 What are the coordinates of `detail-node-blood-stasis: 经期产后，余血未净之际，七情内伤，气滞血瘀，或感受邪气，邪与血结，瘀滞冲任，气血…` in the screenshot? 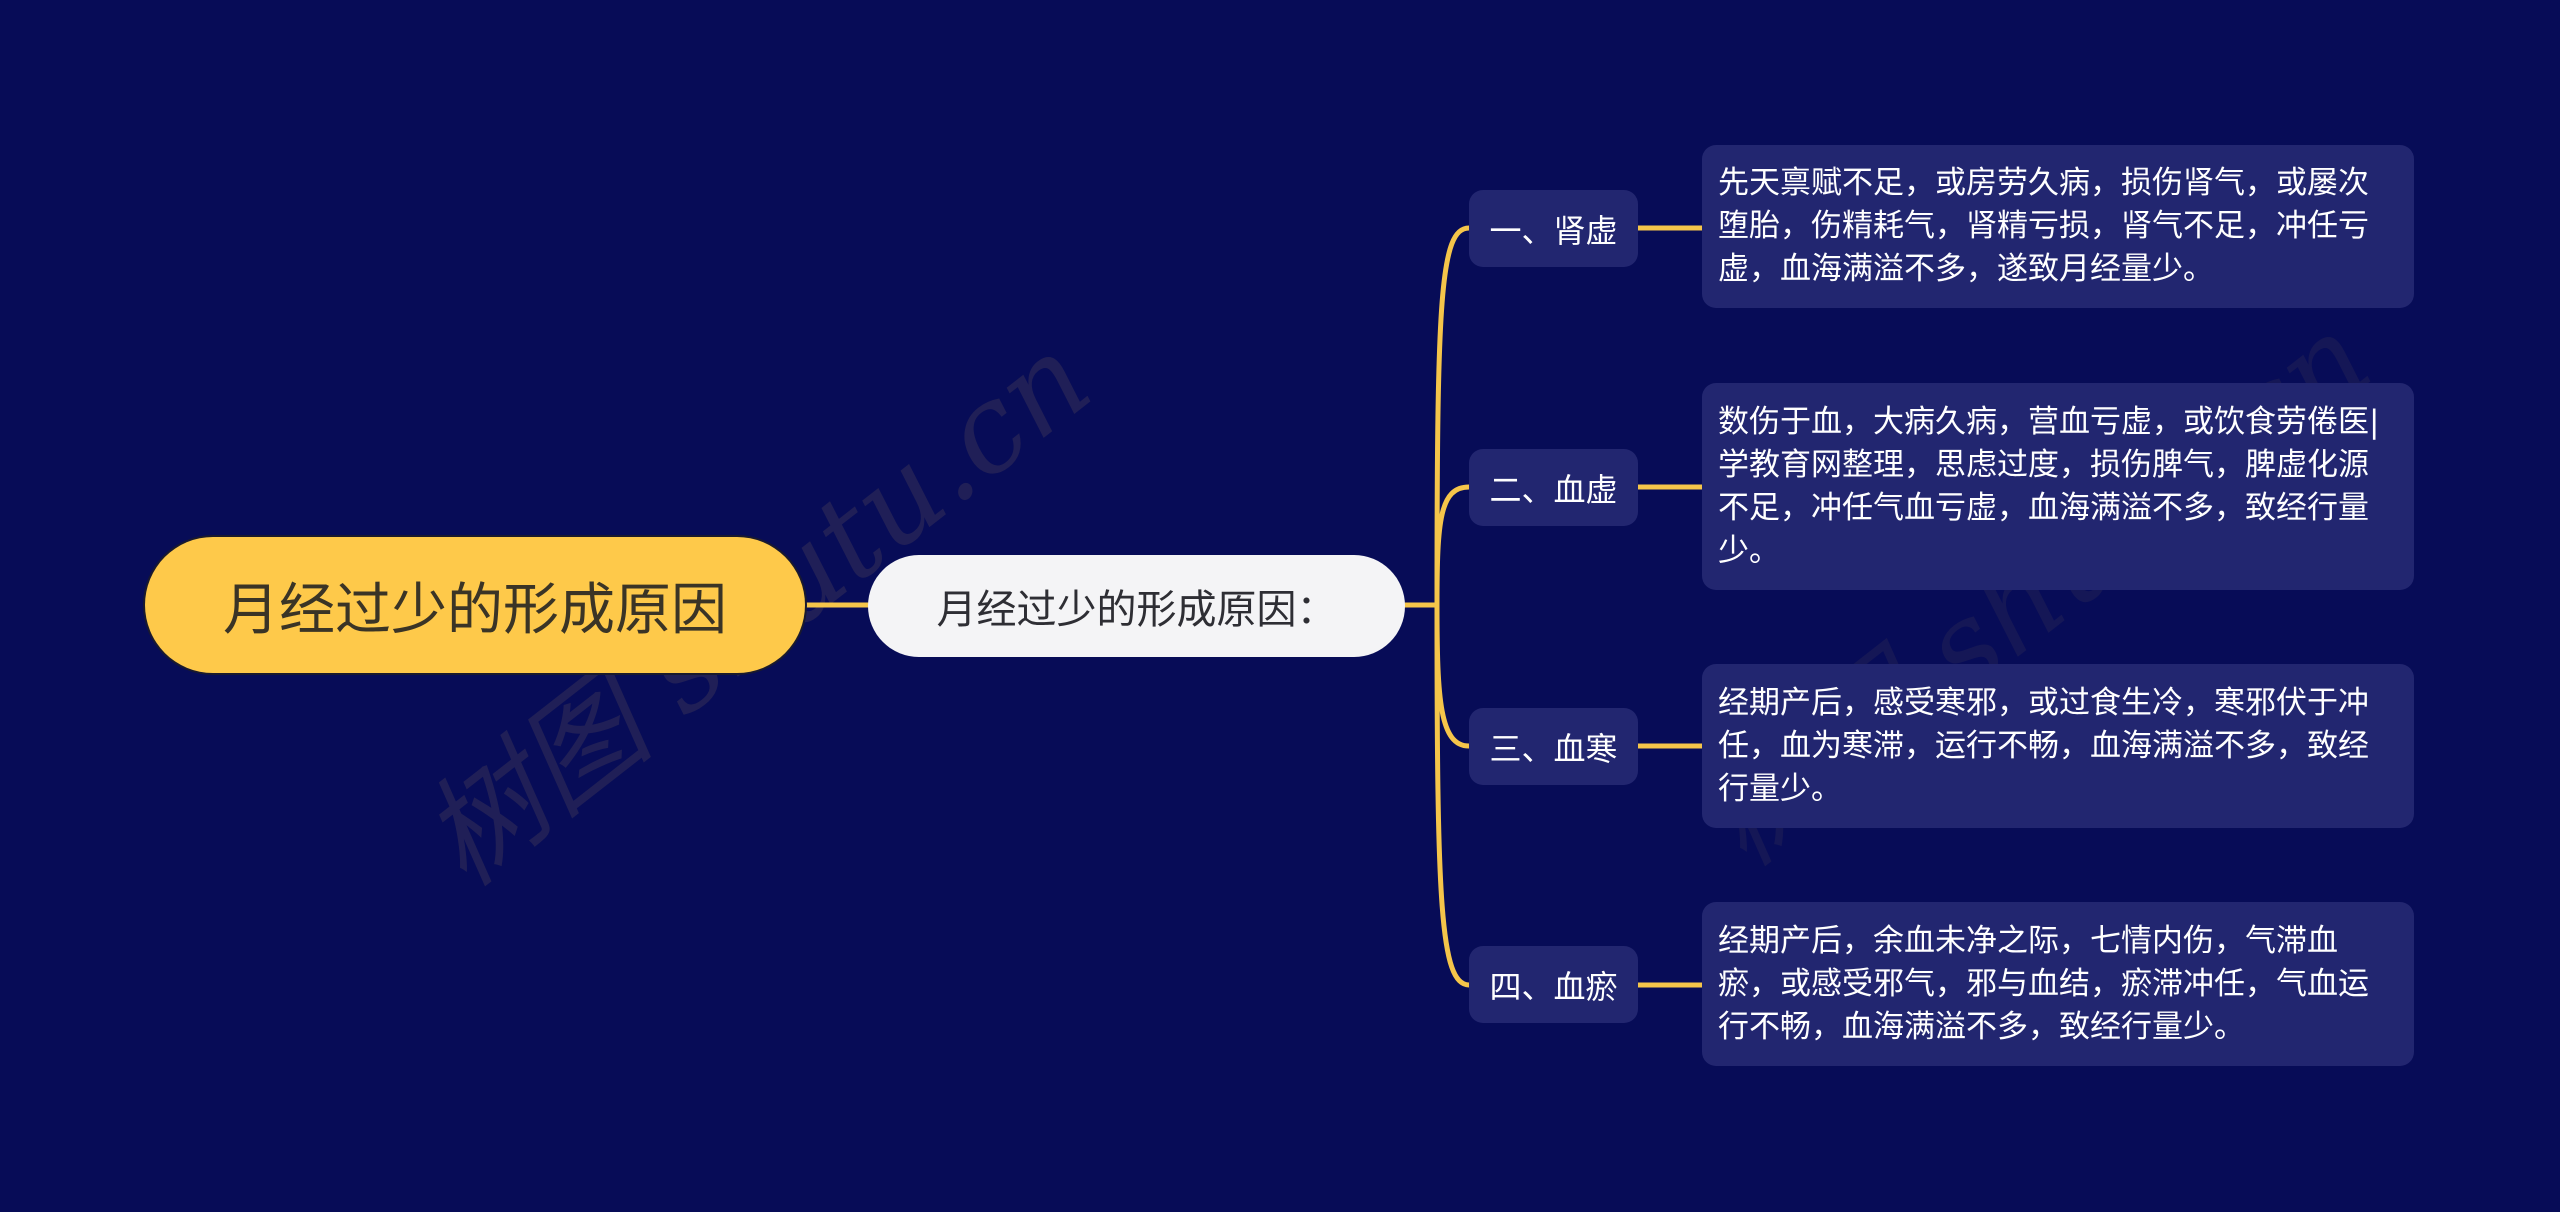 It's located at (2058, 984).